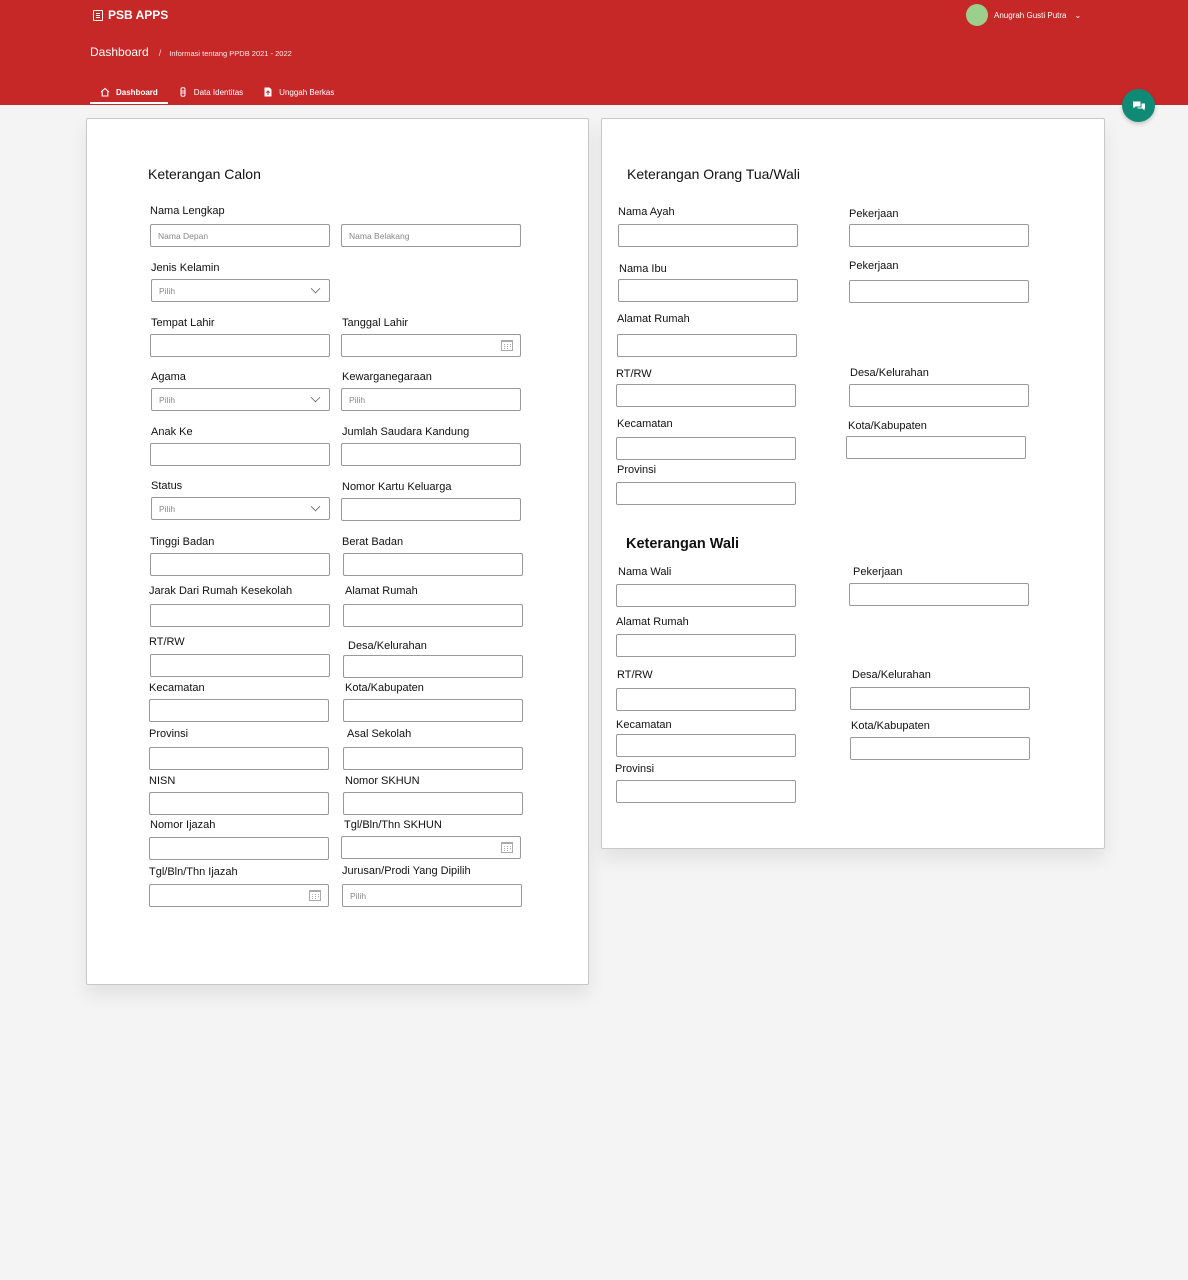 This screenshot has height=1280, width=1188. I want to click on clipboard-icon, so click(98, 15).